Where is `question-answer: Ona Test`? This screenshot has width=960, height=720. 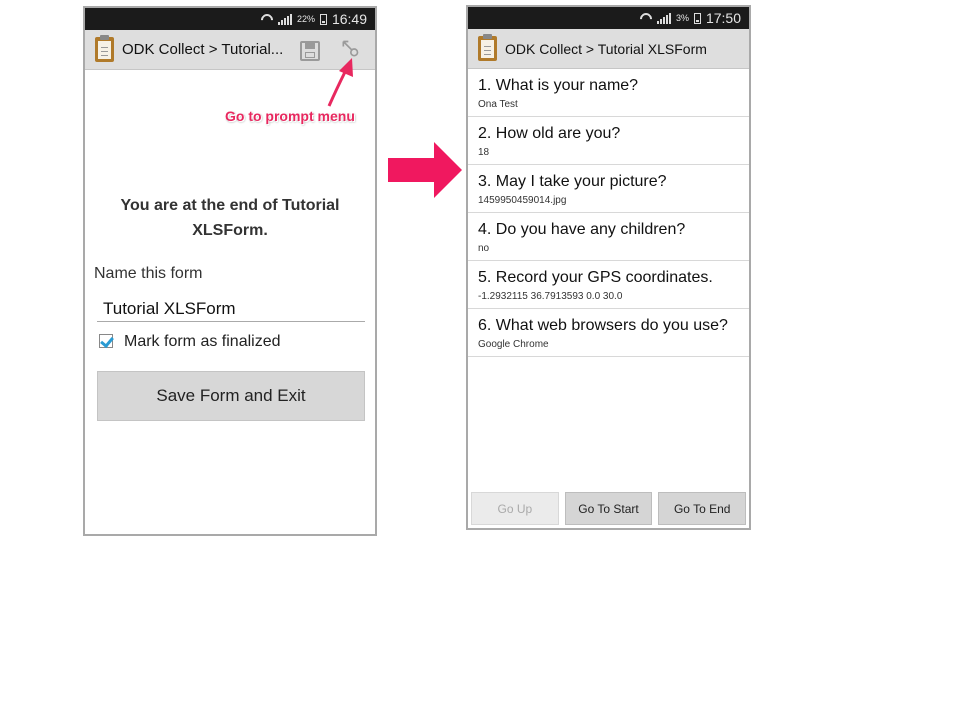
question-answer: Ona Test is located at coordinates (498, 104).